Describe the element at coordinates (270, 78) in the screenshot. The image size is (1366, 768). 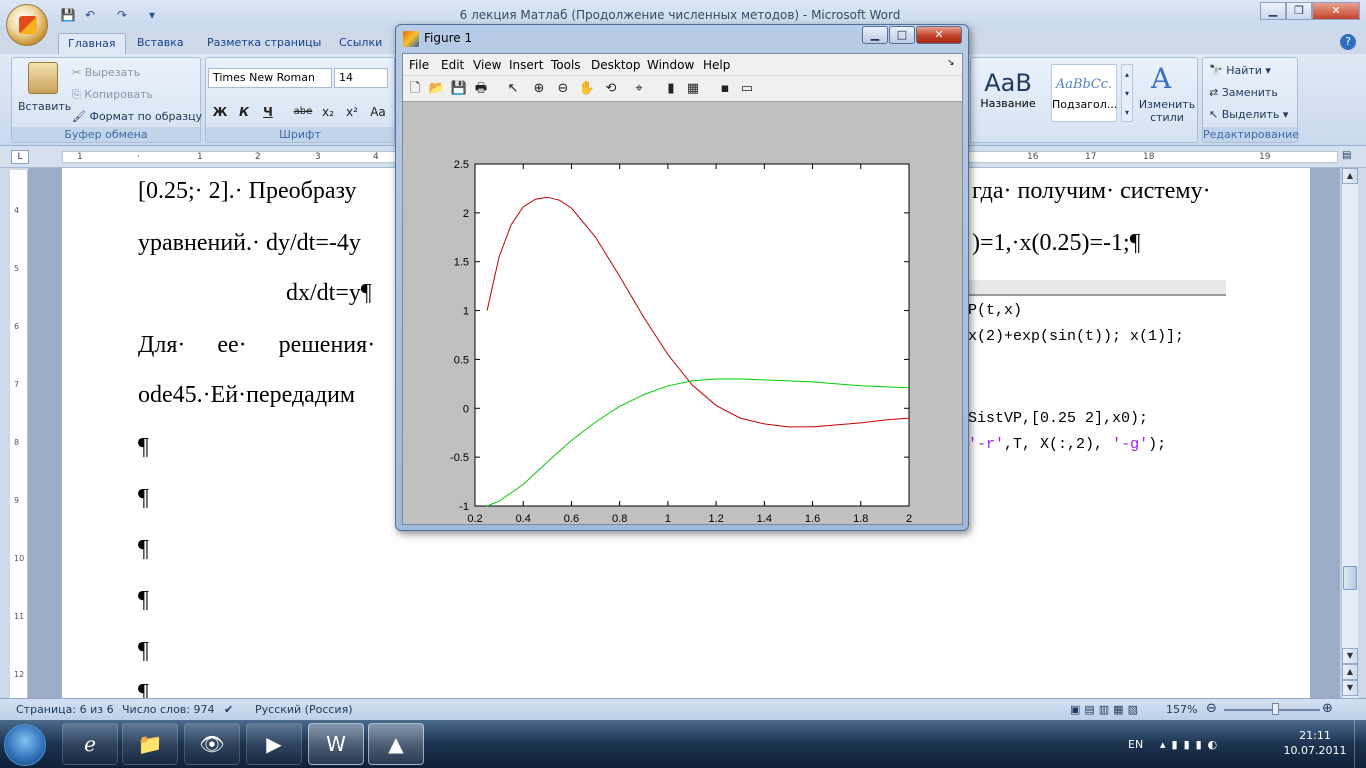
I see `font-name-select: Times New Roman` at that location.